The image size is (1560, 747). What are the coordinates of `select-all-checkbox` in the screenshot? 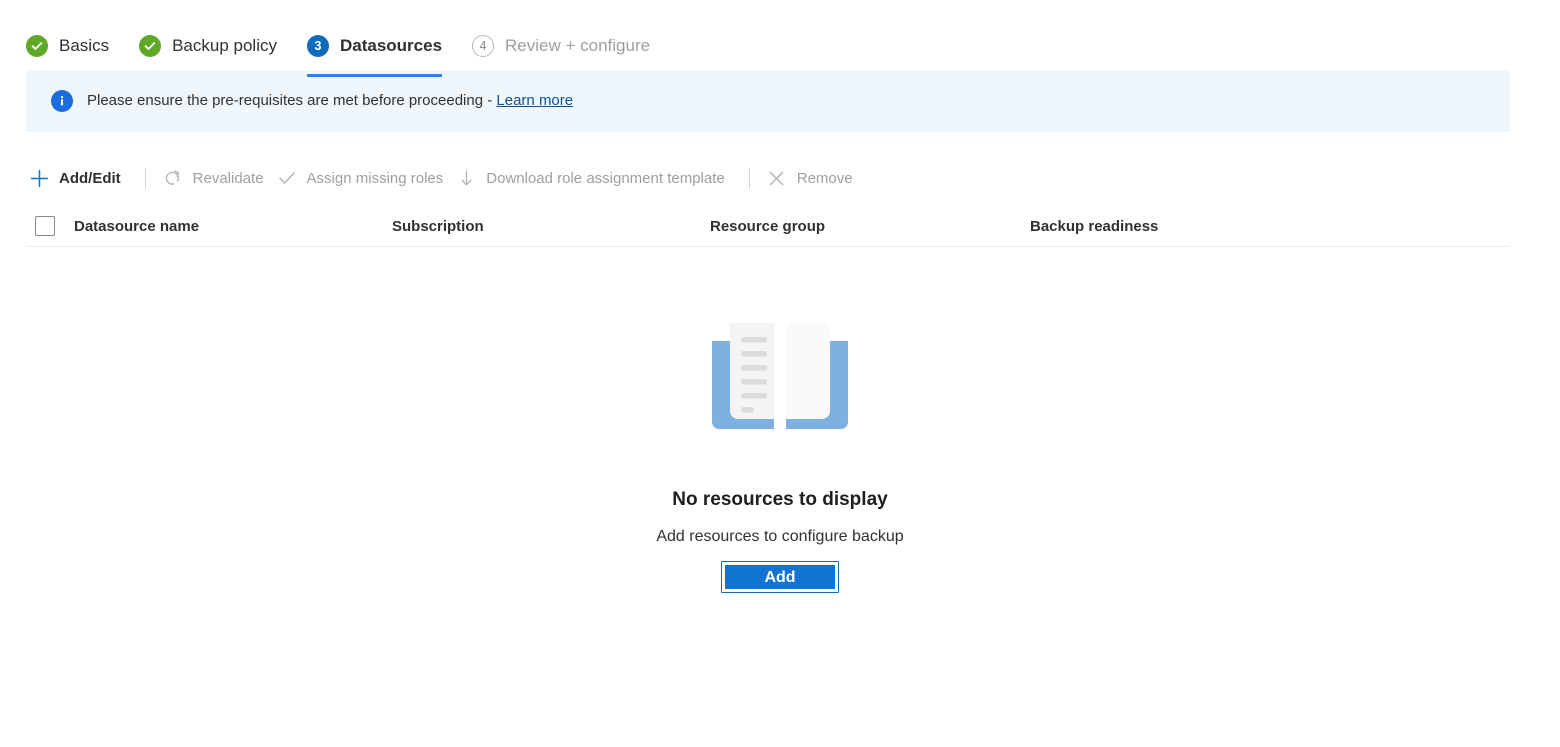 It's located at (45, 226).